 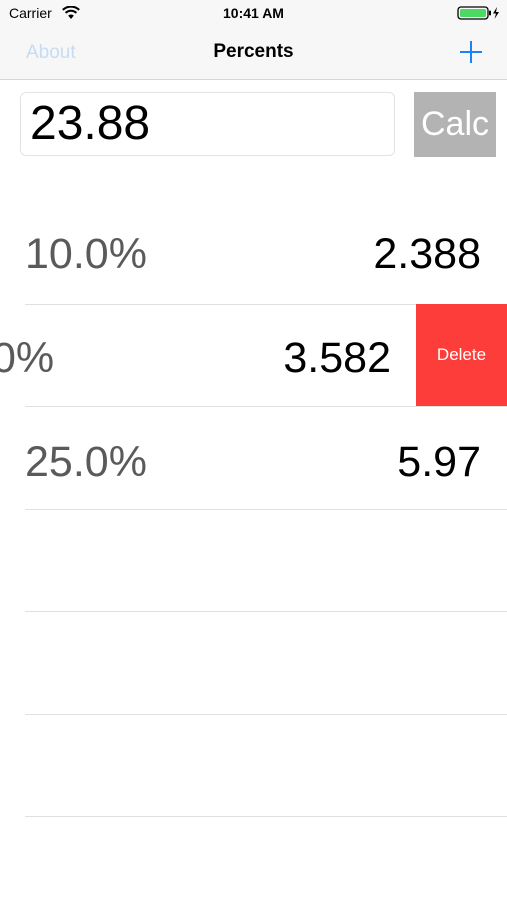 What do you see at coordinates (471, 52) in the screenshot?
I see `plus-icon` at bounding box center [471, 52].